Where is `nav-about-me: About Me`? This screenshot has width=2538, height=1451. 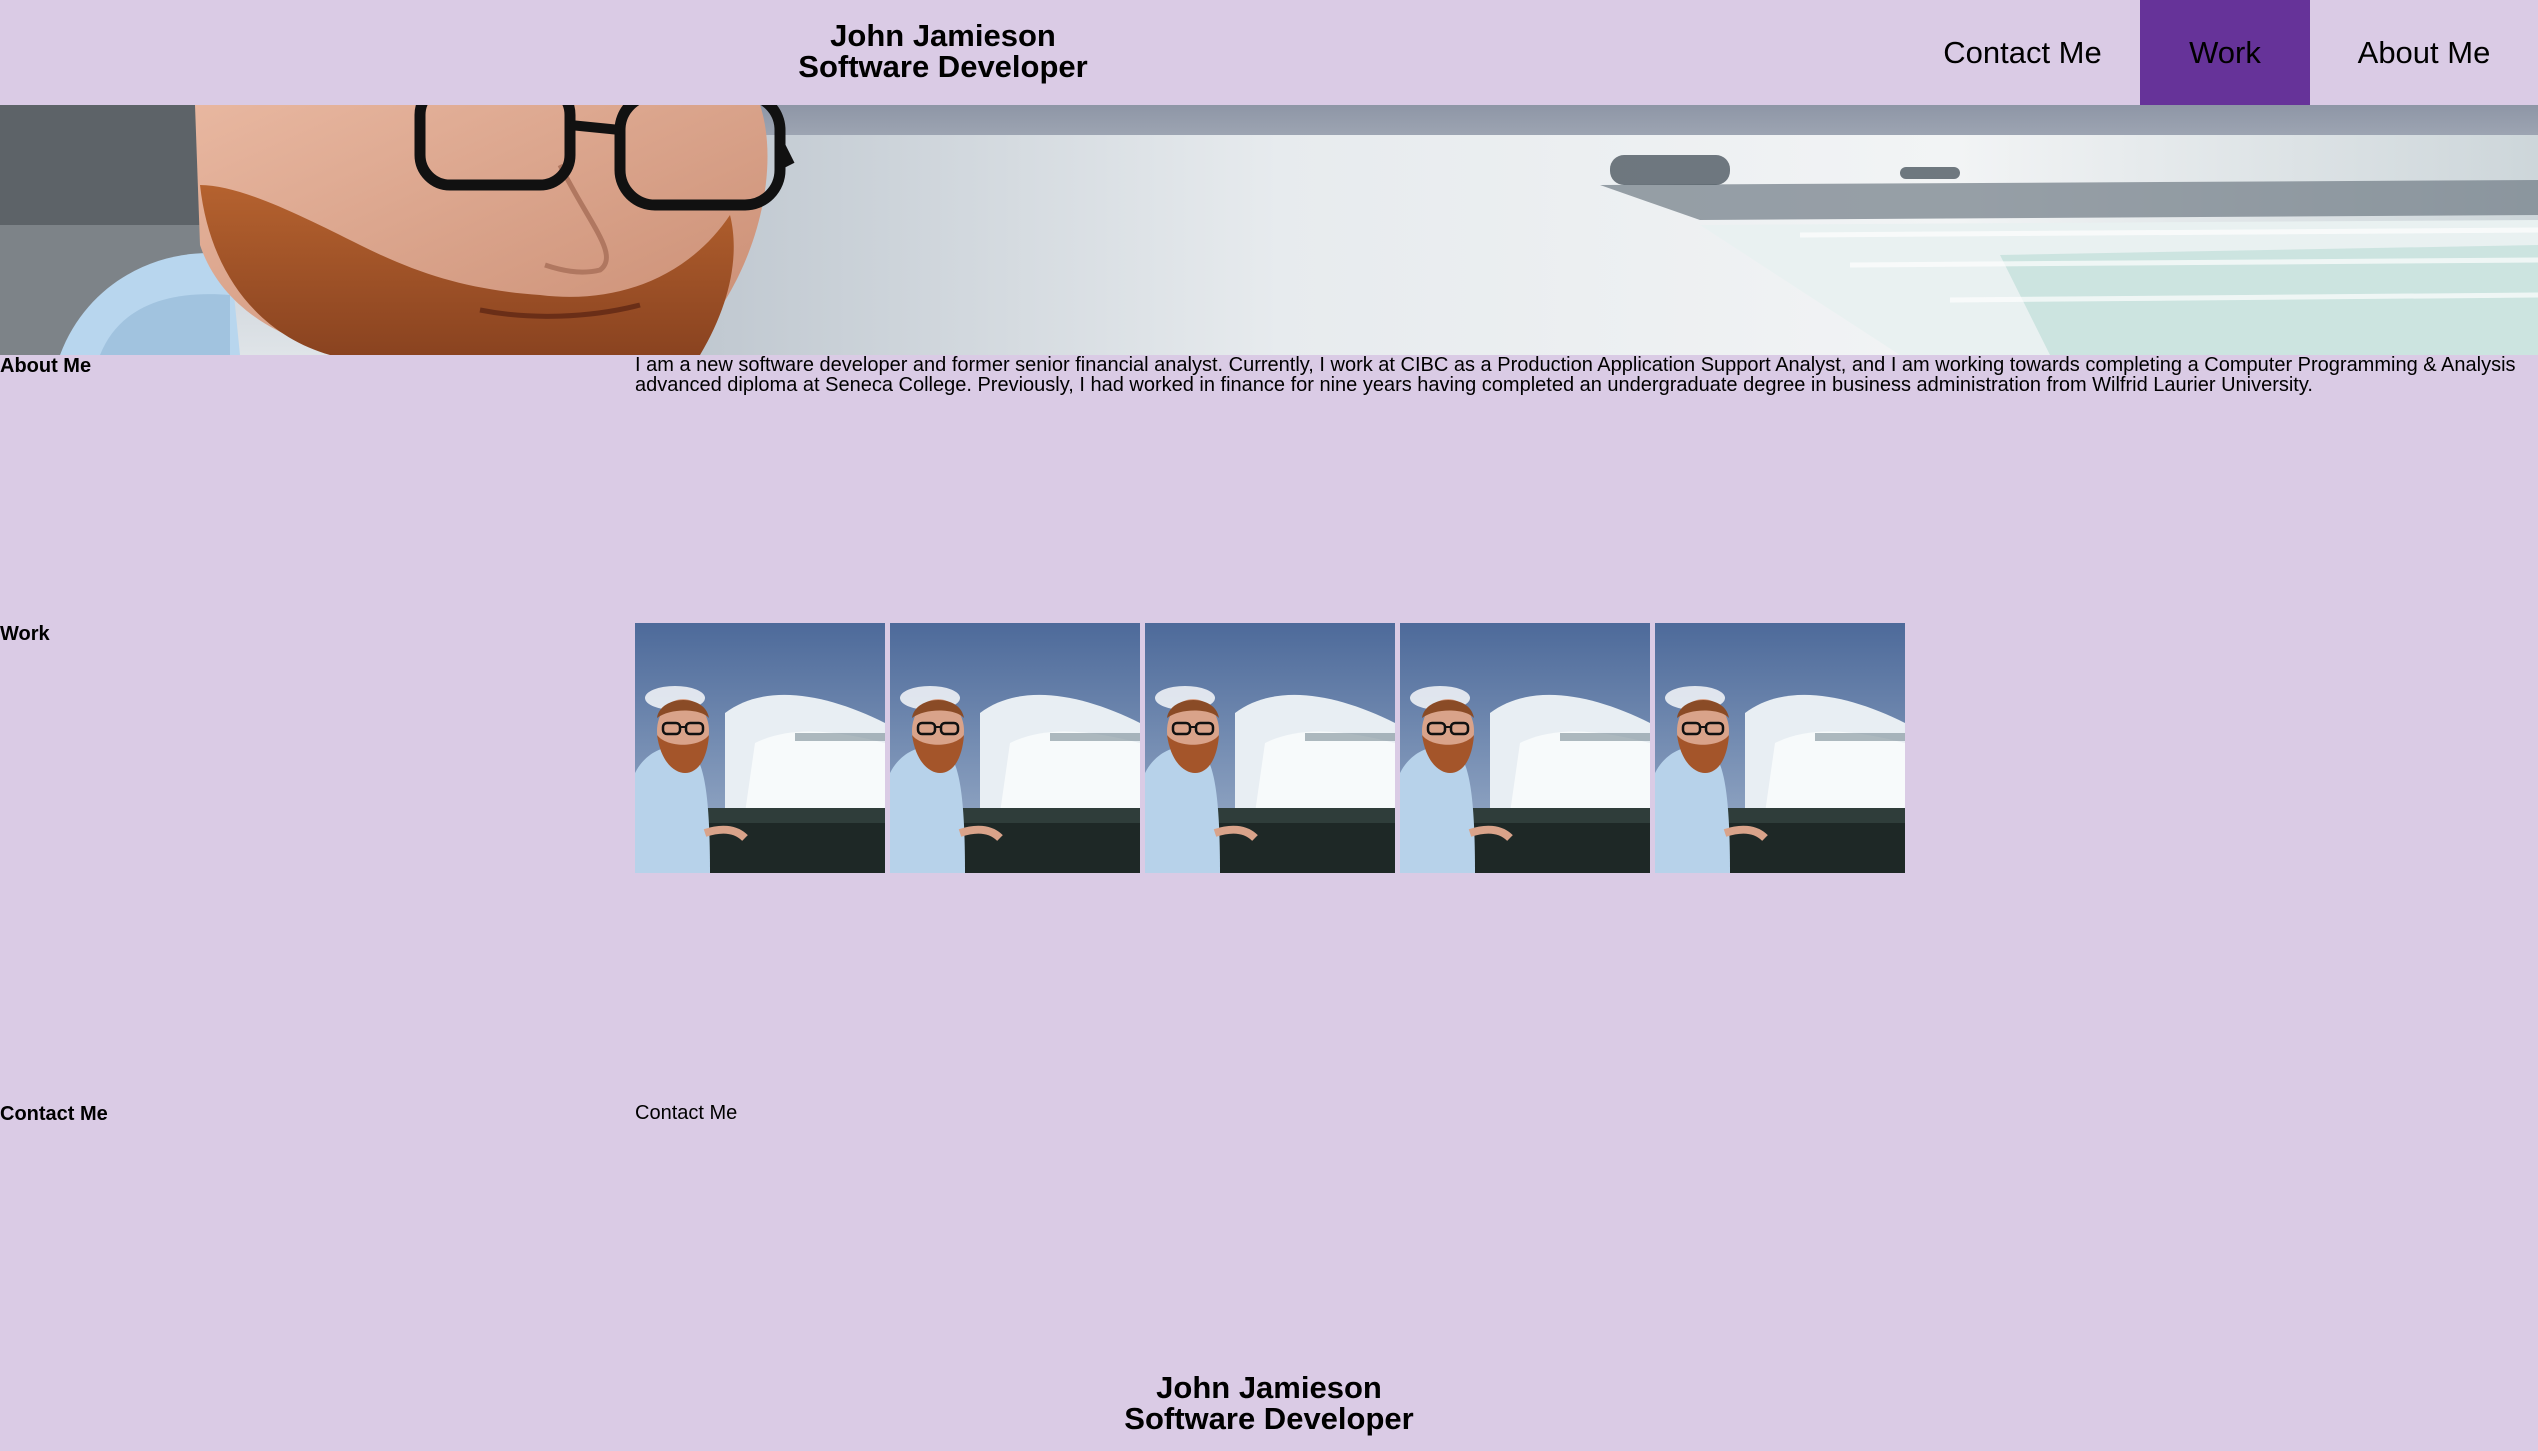
nav-about-me: About Me is located at coordinates (2424, 52).